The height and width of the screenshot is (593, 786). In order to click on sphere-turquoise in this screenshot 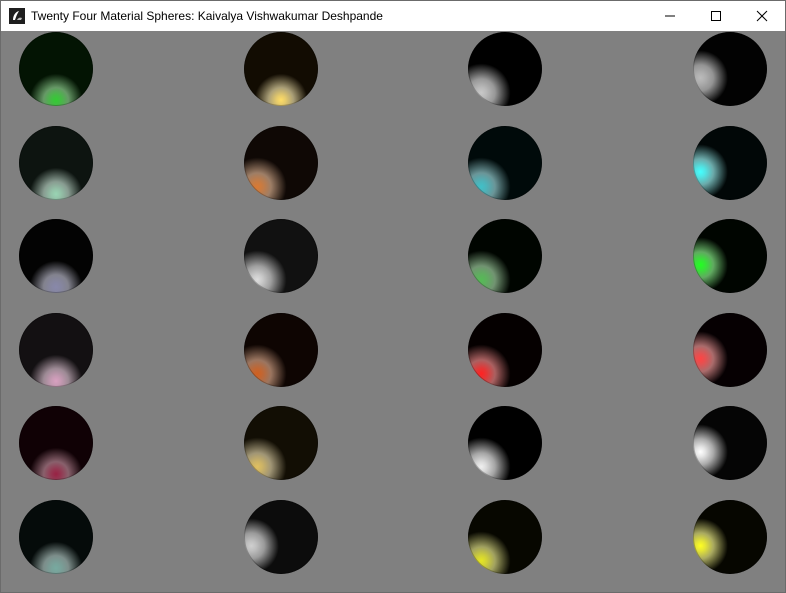, I will do `click(56, 537)`.